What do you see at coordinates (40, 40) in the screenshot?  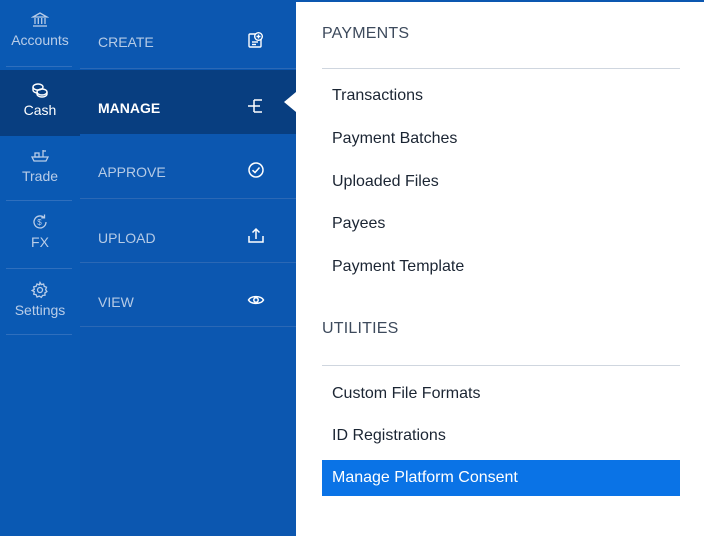 I see `rail-item-label: Accounts` at bounding box center [40, 40].